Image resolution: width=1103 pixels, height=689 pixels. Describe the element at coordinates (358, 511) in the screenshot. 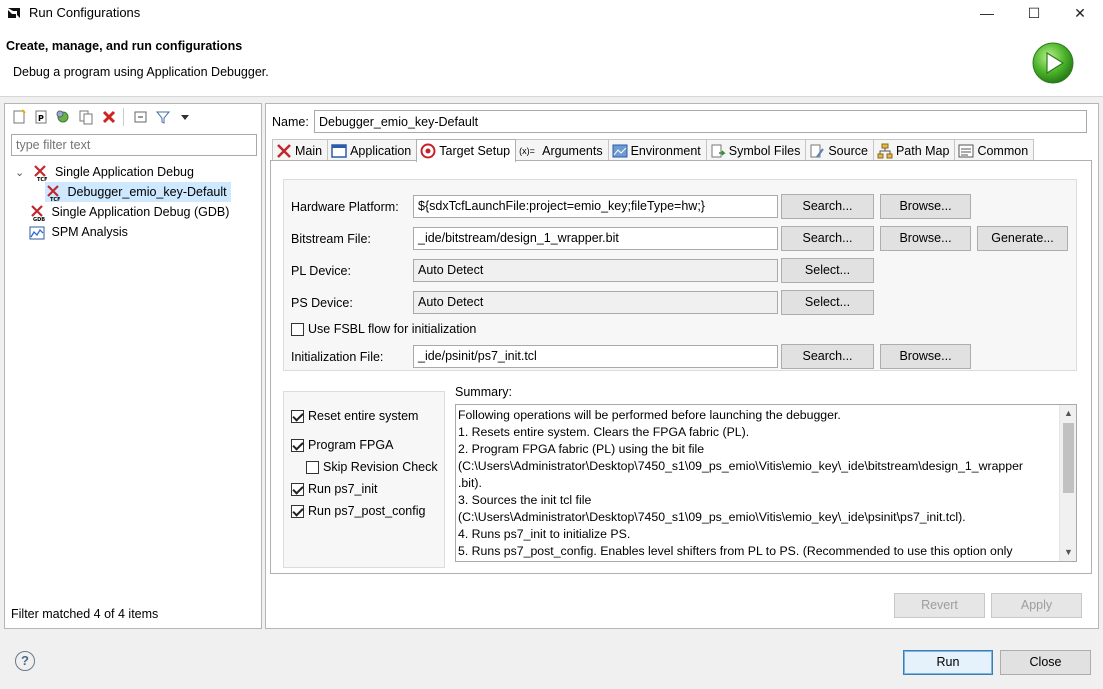

I see `run-ps7-post-config-checkbox: Run ps7_post_config` at that location.